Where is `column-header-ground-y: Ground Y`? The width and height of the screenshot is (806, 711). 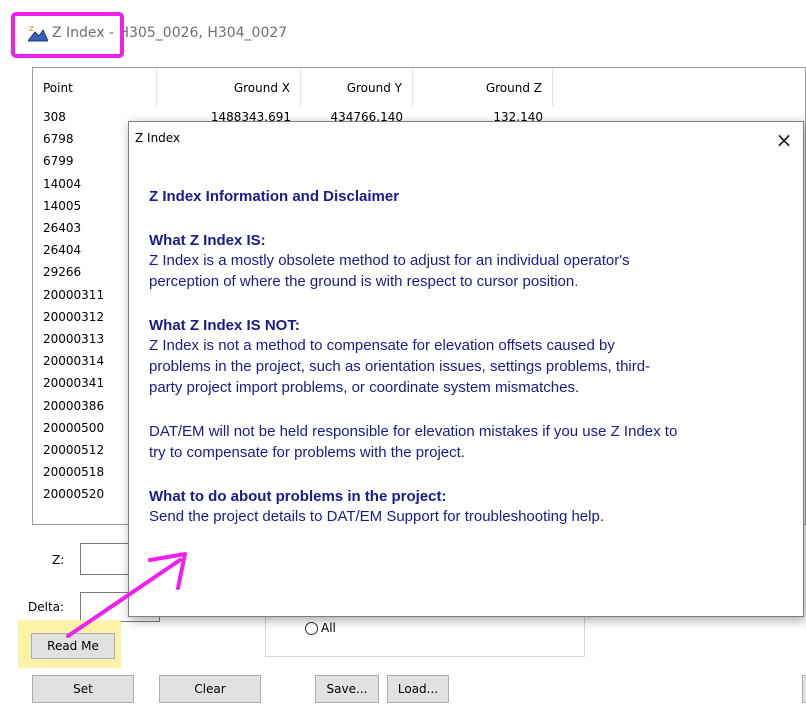 column-header-ground-y: Ground Y is located at coordinates (357, 87).